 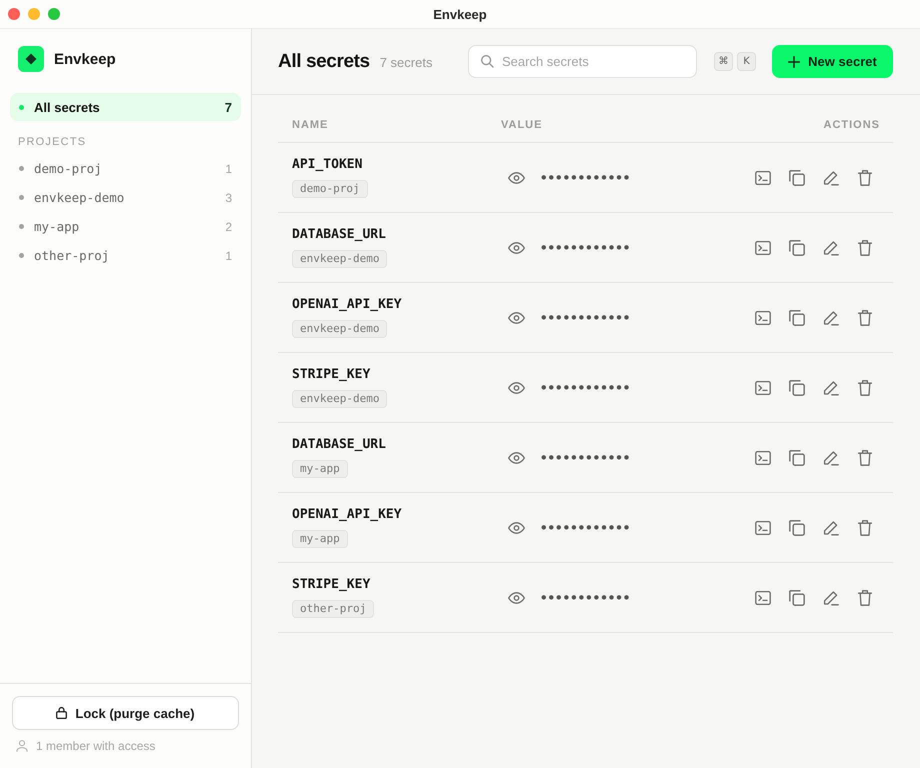 What do you see at coordinates (794, 62) in the screenshot?
I see `plus-icon` at bounding box center [794, 62].